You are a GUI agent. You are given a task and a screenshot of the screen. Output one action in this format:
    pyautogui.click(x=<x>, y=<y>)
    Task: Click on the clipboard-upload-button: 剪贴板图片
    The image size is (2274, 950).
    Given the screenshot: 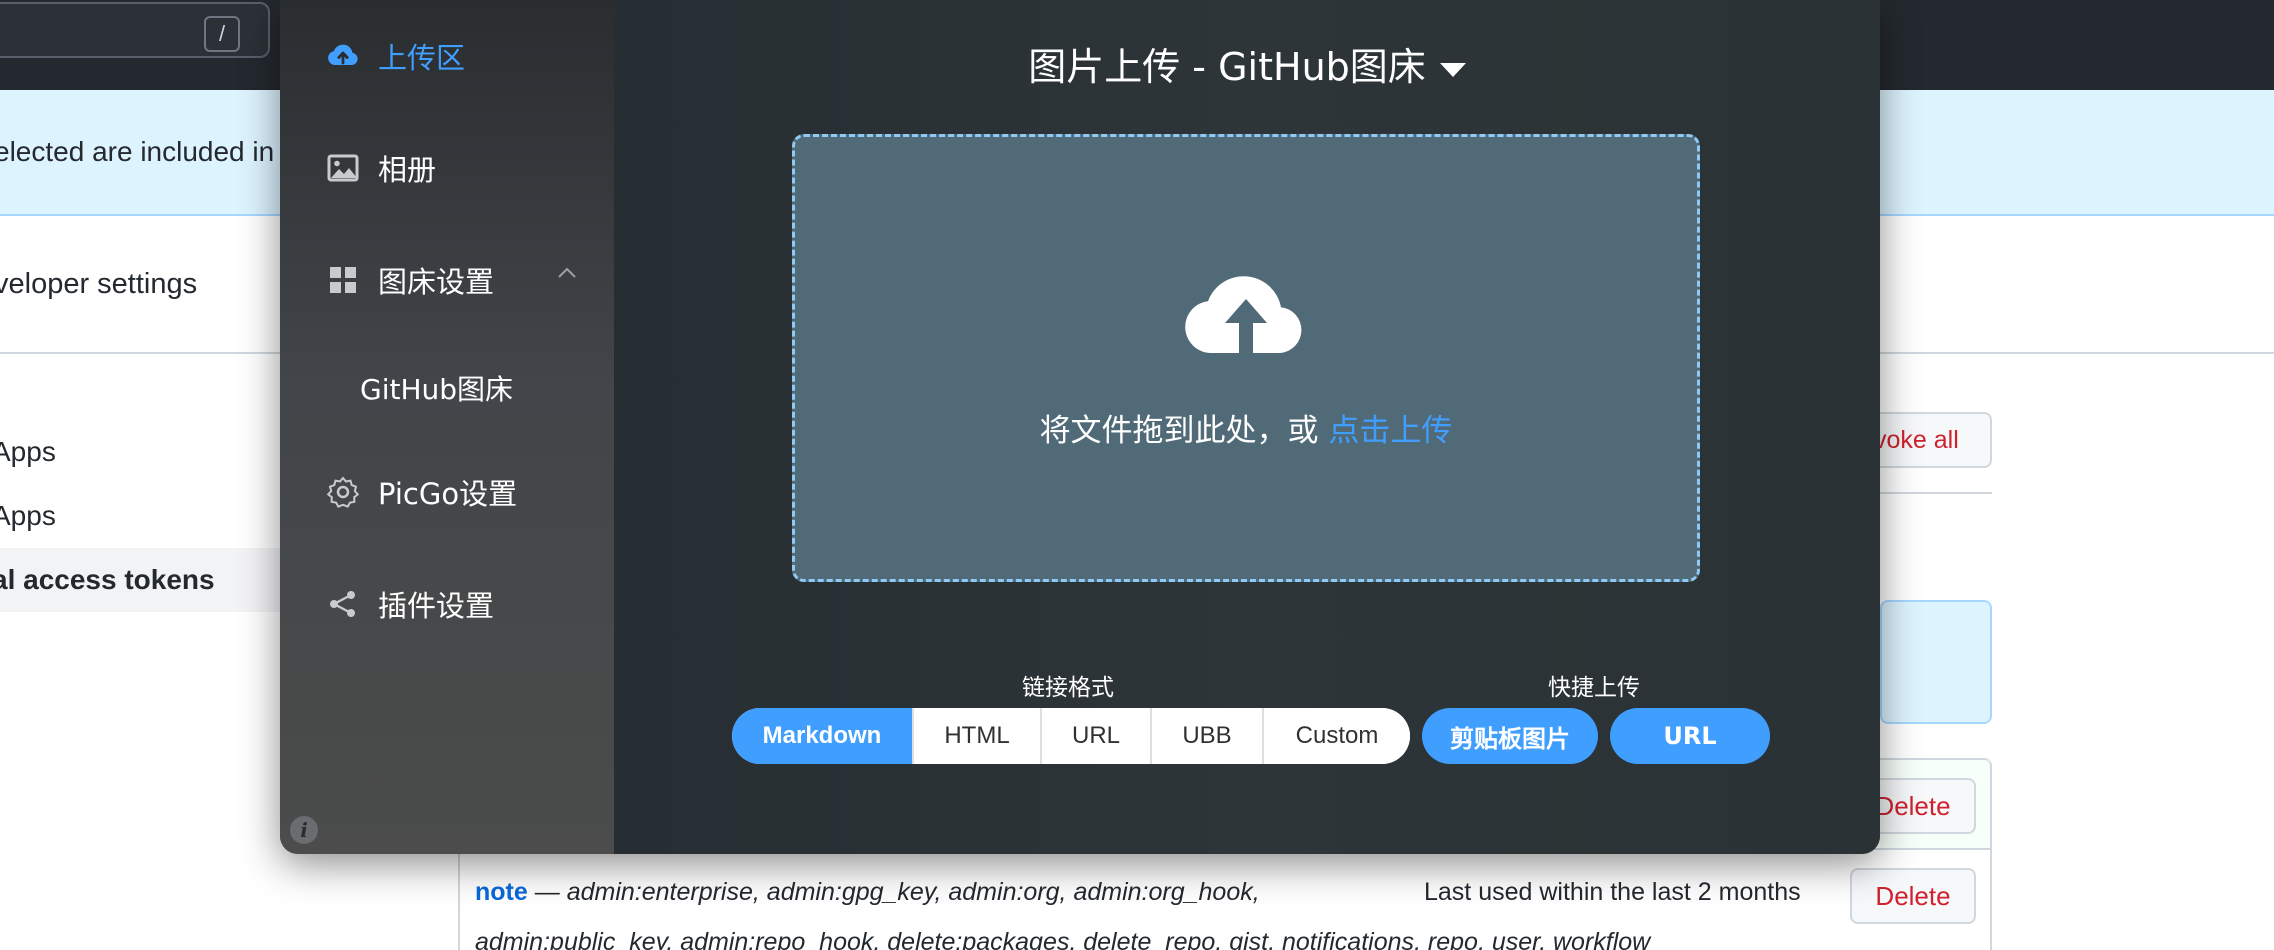 What is the action you would take?
    pyautogui.click(x=1510, y=736)
    